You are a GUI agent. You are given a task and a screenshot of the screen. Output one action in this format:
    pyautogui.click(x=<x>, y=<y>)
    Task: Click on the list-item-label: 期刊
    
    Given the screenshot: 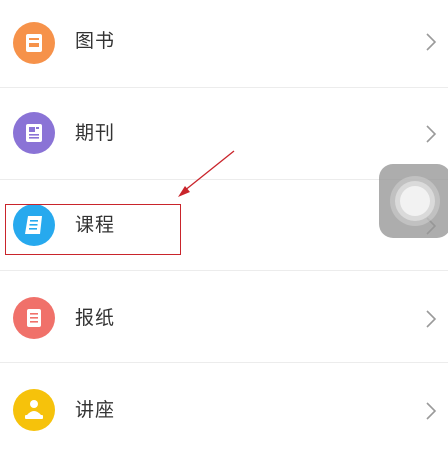 What is the action you would take?
    pyautogui.click(x=95, y=133)
    